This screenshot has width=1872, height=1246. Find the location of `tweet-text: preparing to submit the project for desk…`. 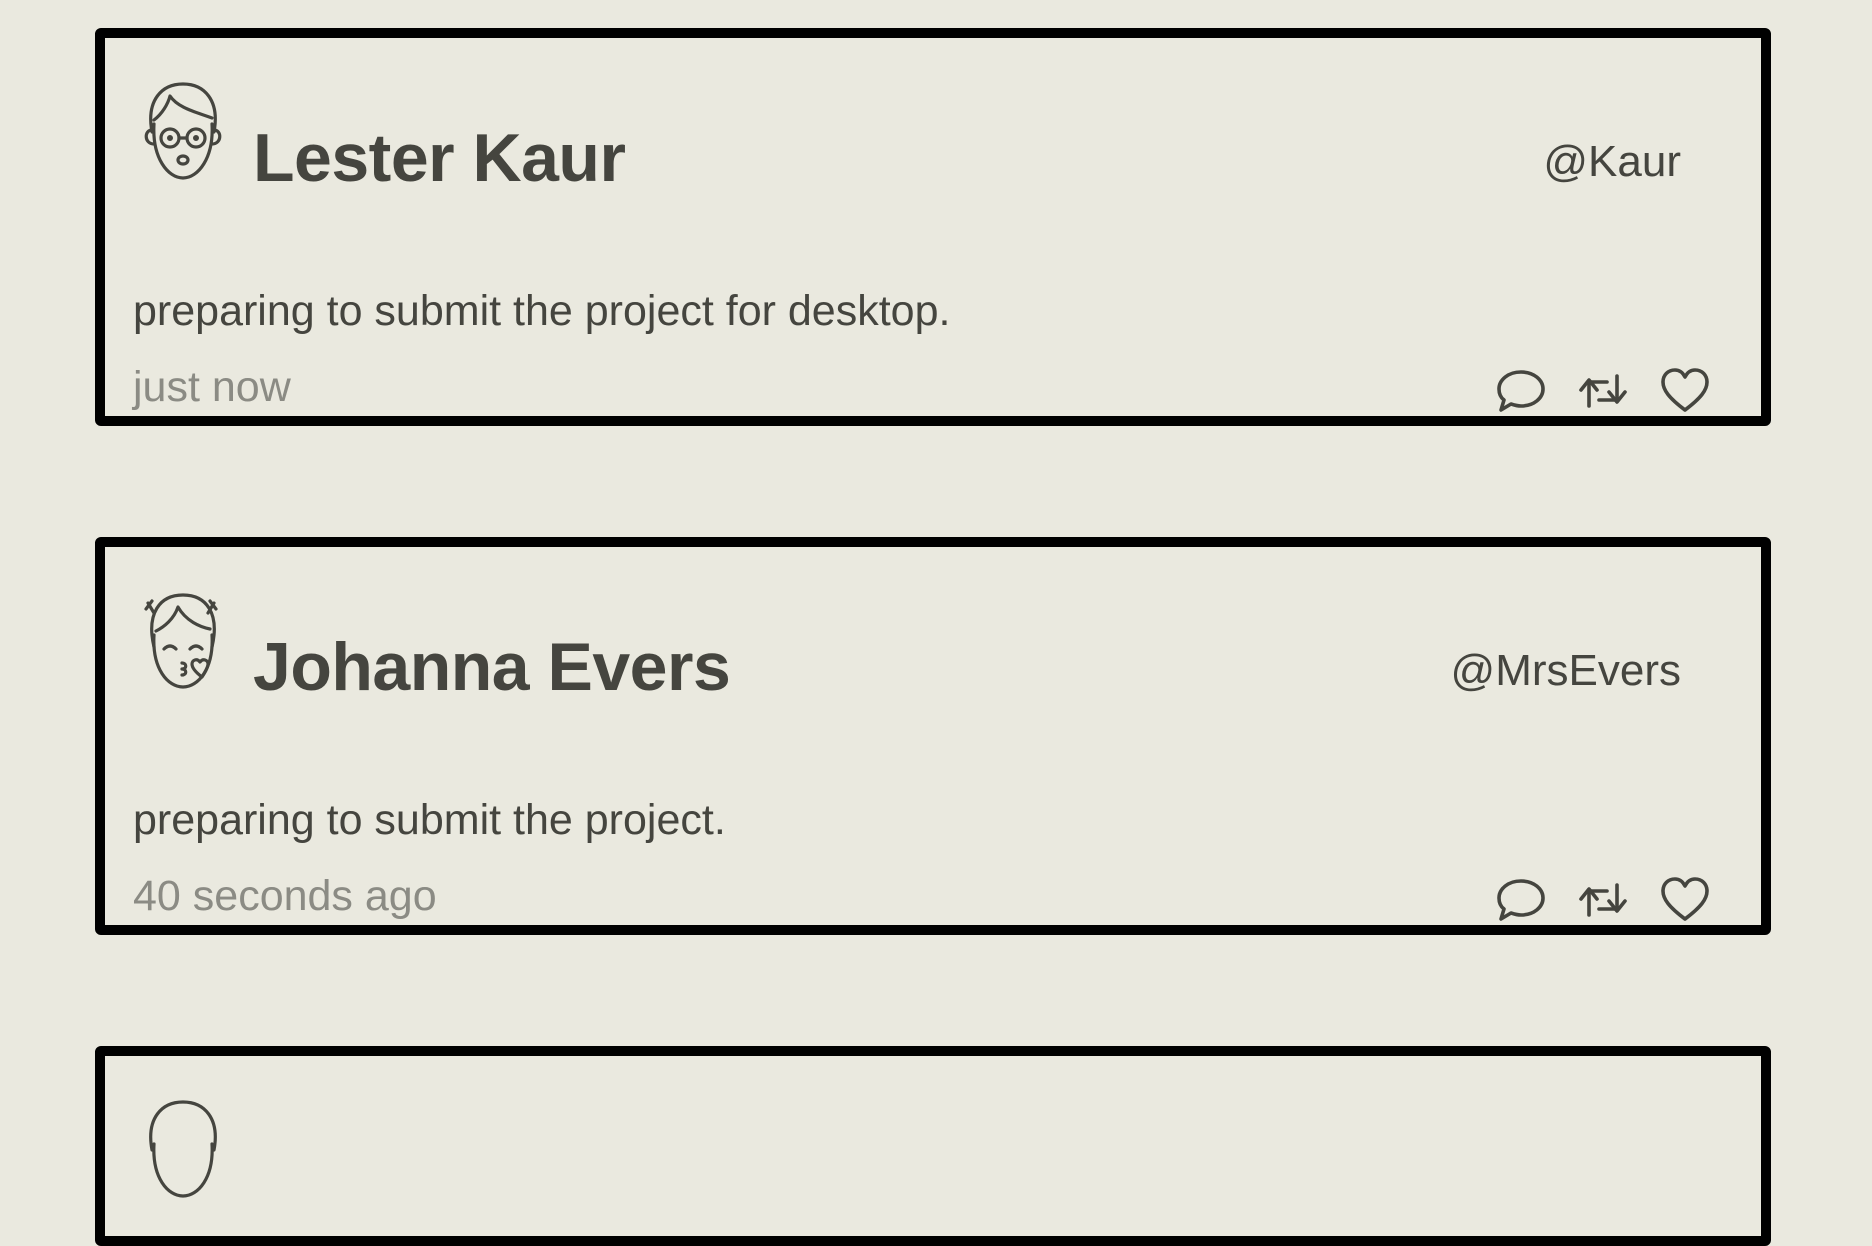

tweet-text: preparing to submit the project for desk… is located at coordinates (542, 311).